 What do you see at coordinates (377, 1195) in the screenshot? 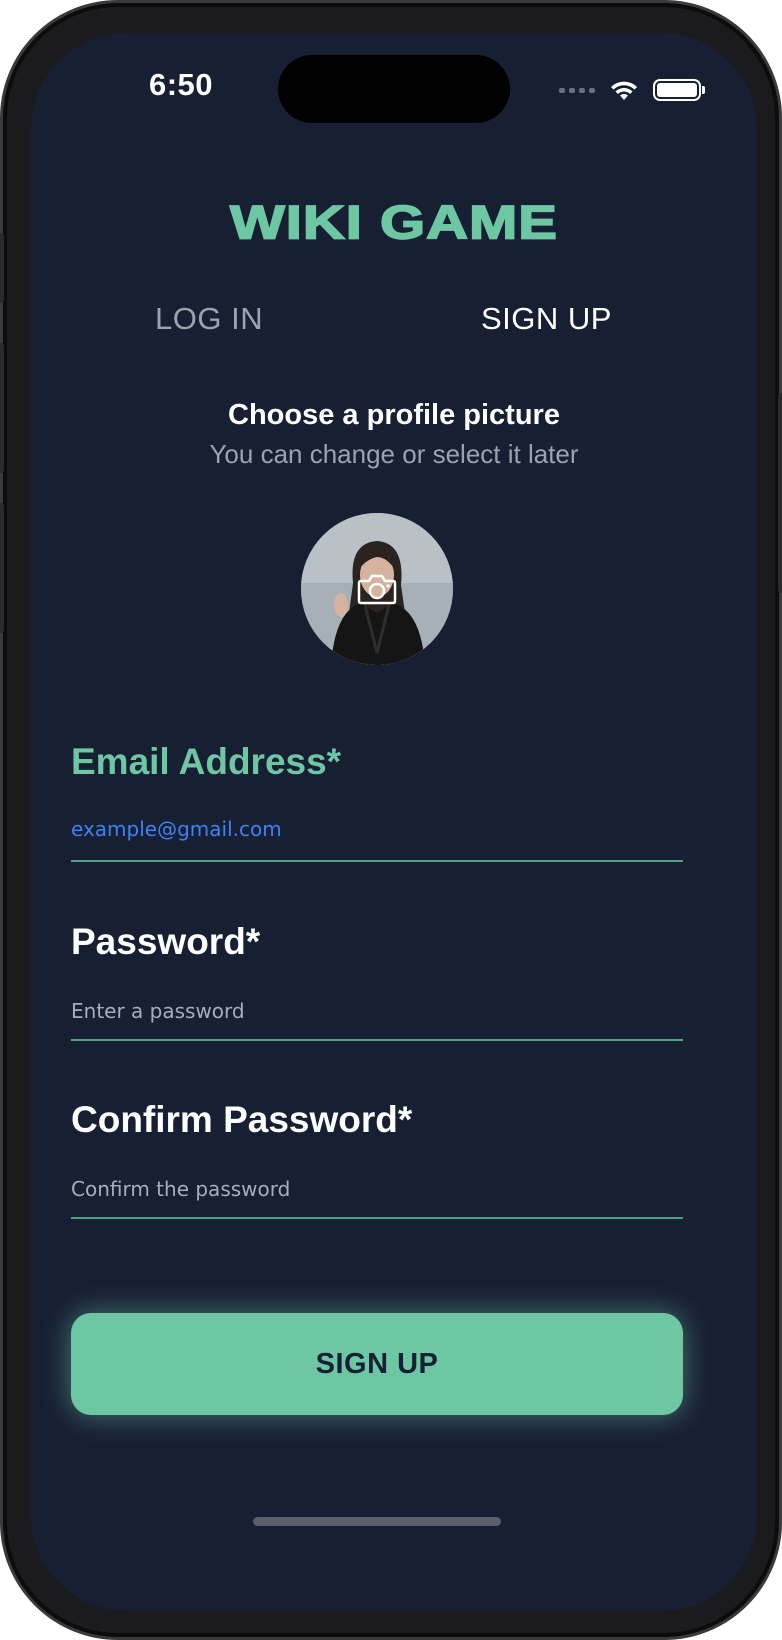
I see `confirm-password-field` at bounding box center [377, 1195].